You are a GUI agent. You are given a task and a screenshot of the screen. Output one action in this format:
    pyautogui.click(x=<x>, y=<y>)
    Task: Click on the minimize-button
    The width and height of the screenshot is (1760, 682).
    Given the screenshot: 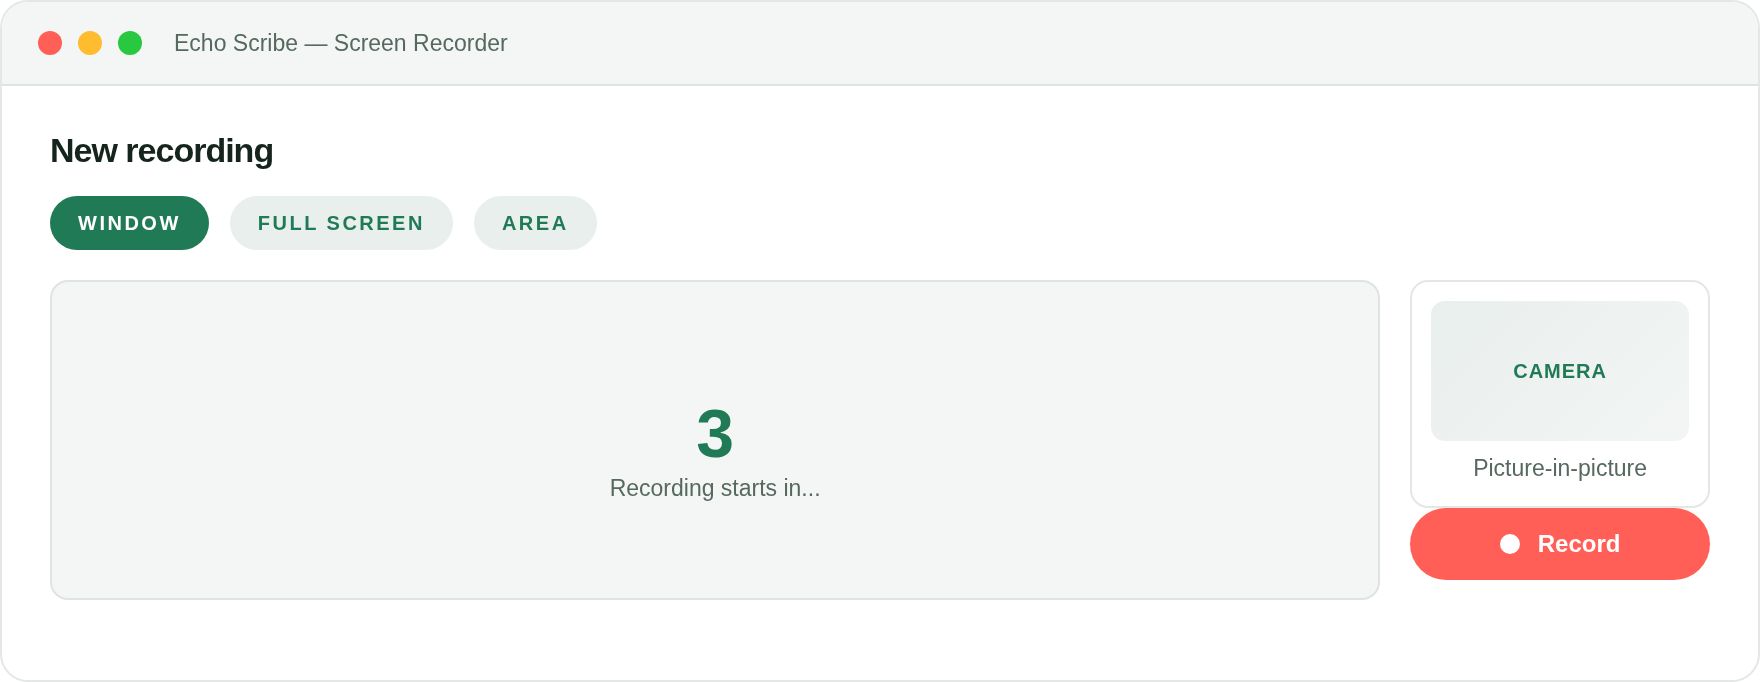 What is the action you would take?
    pyautogui.click(x=90, y=43)
    